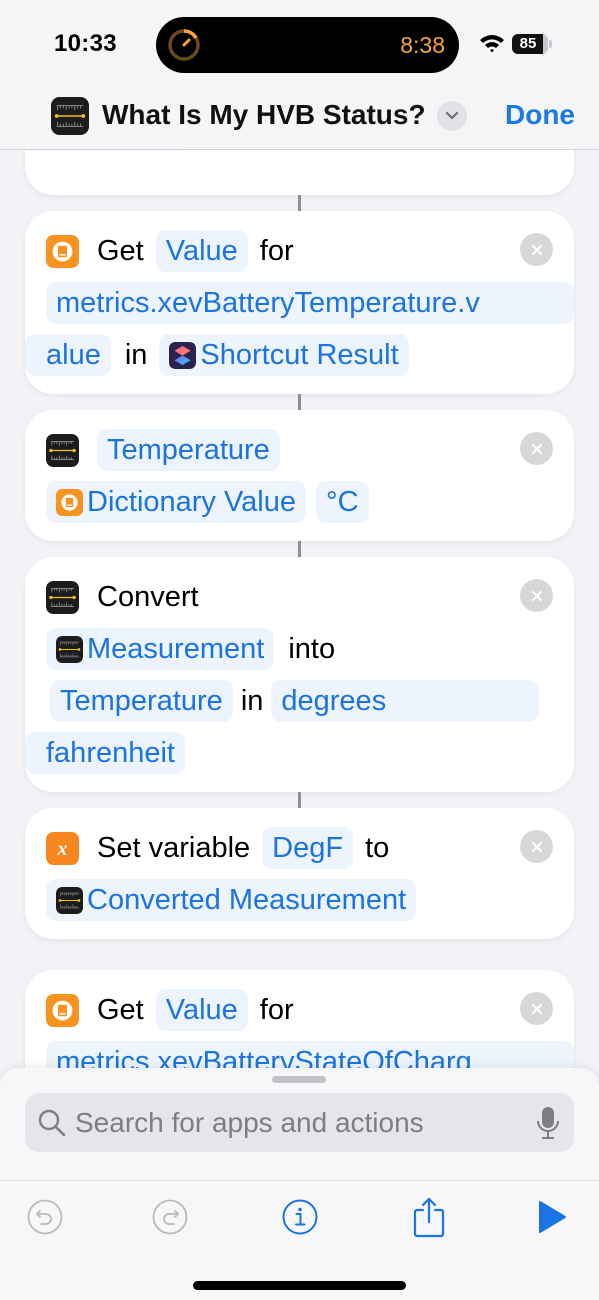 The height and width of the screenshot is (1300, 599). What do you see at coordinates (310, 1055) in the screenshot?
I see `key-token: metrics.xevBatteryStateOfCharg` at bounding box center [310, 1055].